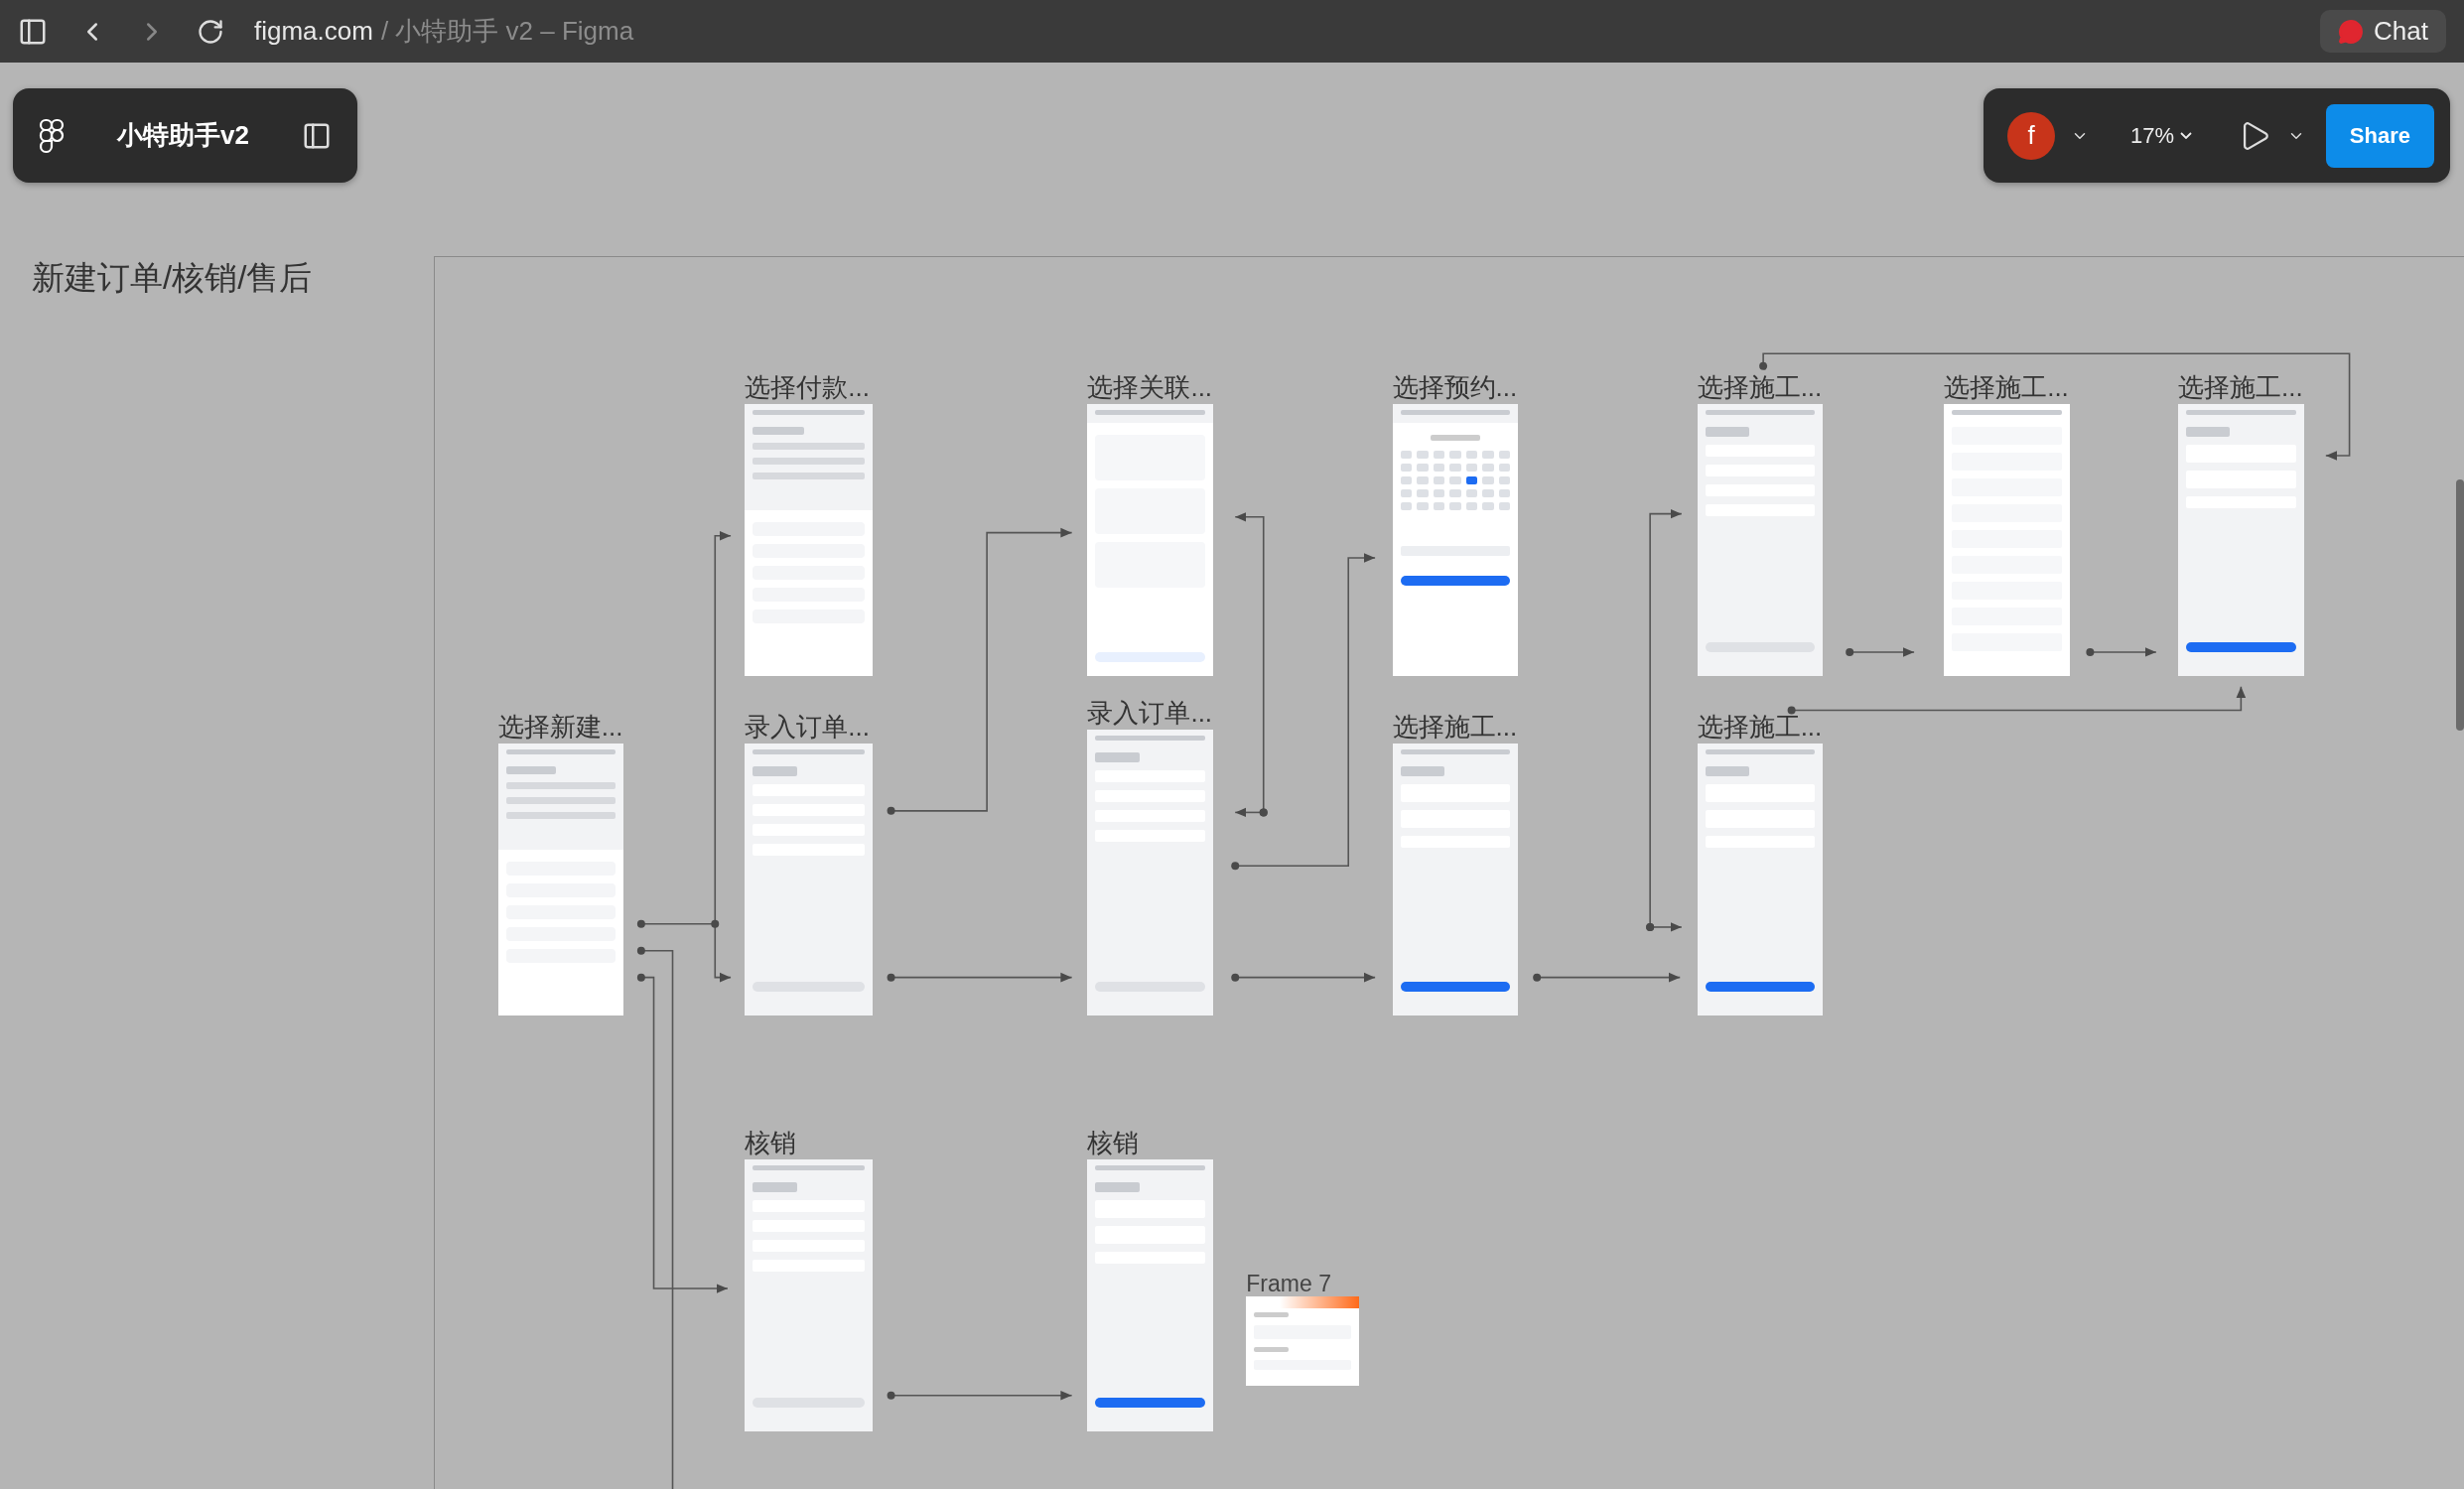 This screenshot has width=2464, height=1489. What do you see at coordinates (2351, 32) in the screenshot?
I see `chat-bubble-icon` at bounding box center [2351, 32].